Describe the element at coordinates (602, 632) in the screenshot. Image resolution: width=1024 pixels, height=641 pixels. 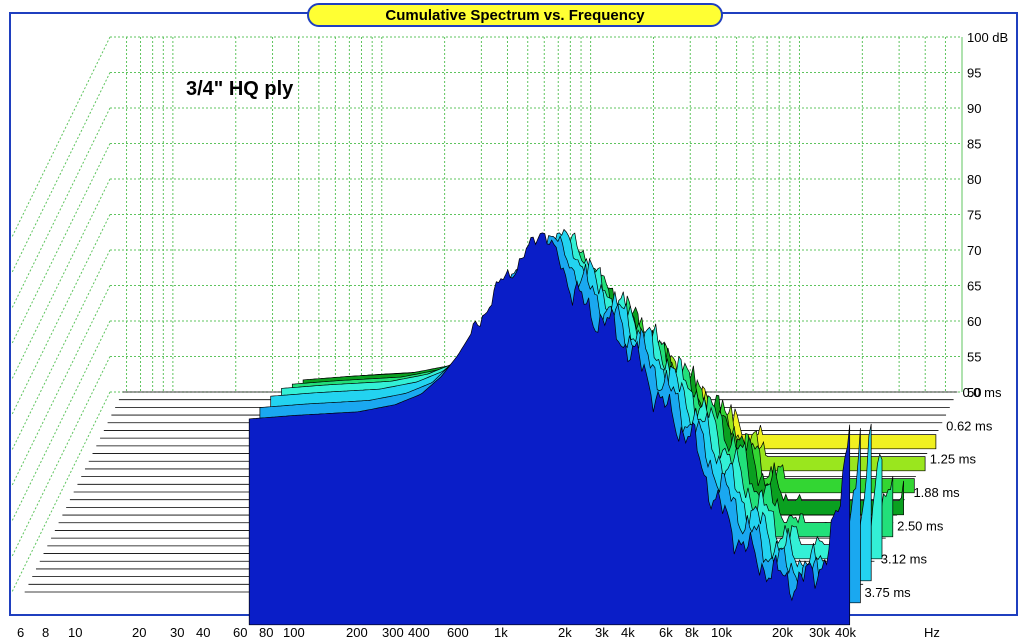
I see `x-tick-label: 3k` at that location.